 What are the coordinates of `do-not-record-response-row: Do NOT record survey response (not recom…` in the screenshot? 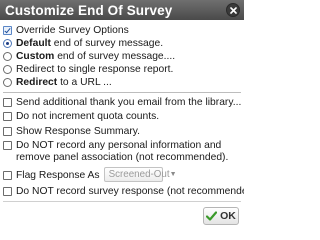 It's located at (123, 192).